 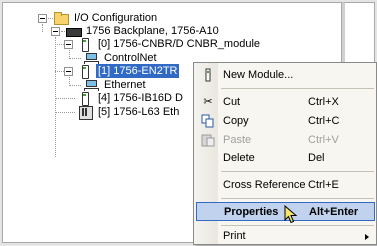 I want to click on collapse-backplane, so click(x=55, y=31).